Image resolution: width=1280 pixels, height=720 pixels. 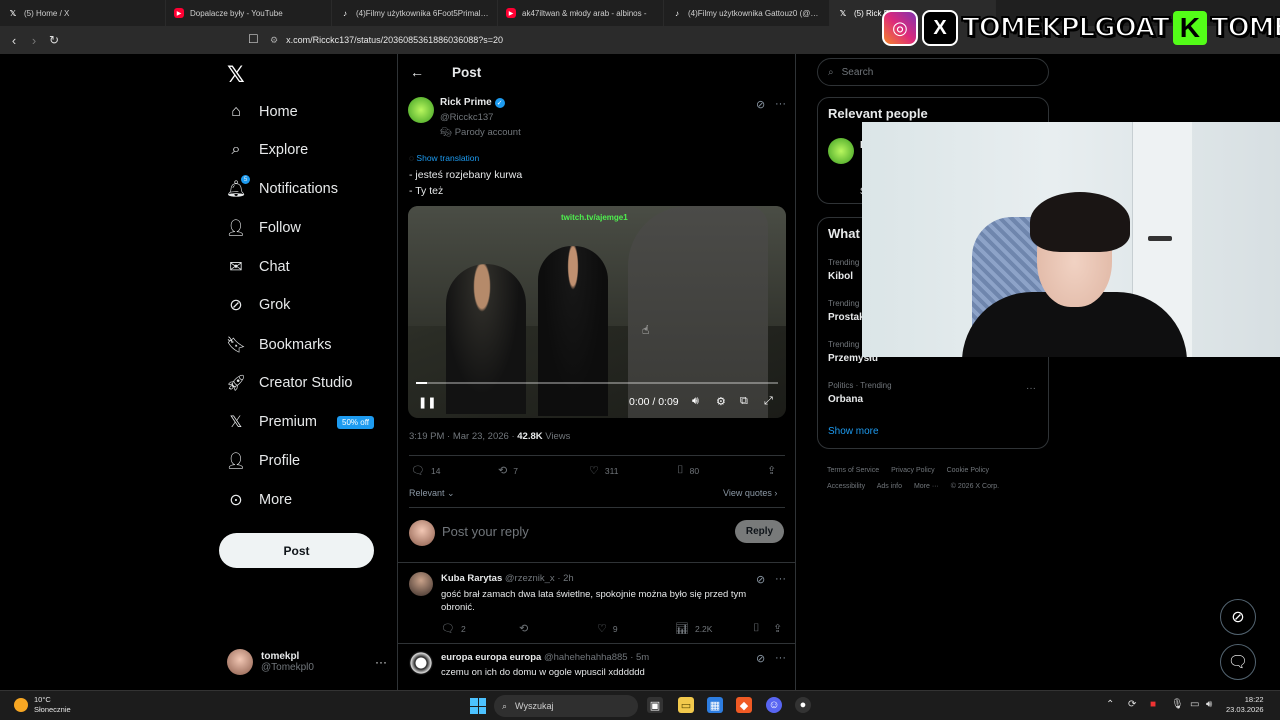 I want to click on bookmark-icon: ⌷, so click(x=756, y=628).